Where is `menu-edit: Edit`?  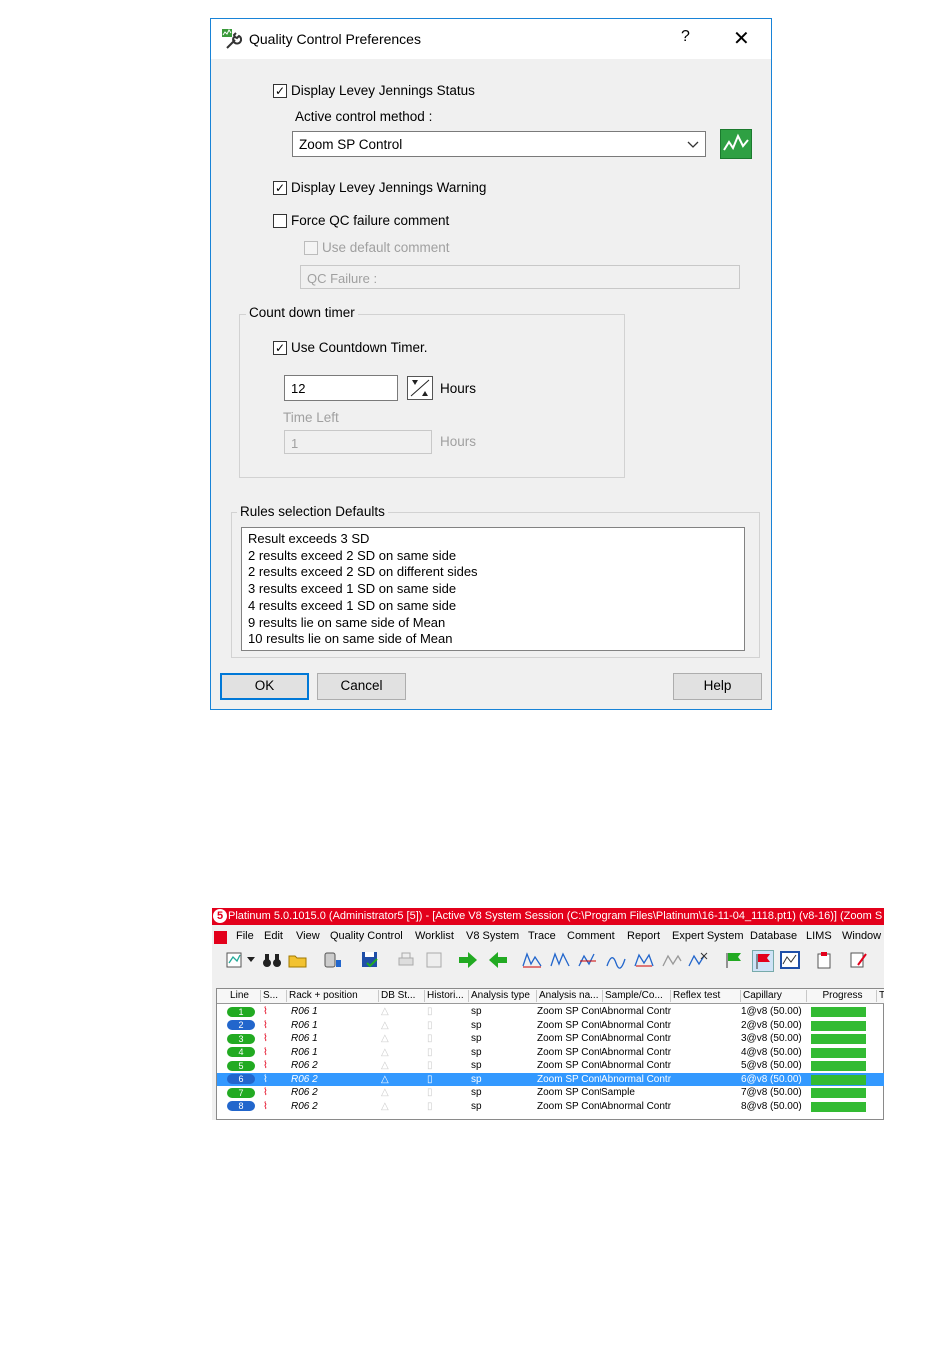
menu-edit: Edit is located at coordinates (273, 936).